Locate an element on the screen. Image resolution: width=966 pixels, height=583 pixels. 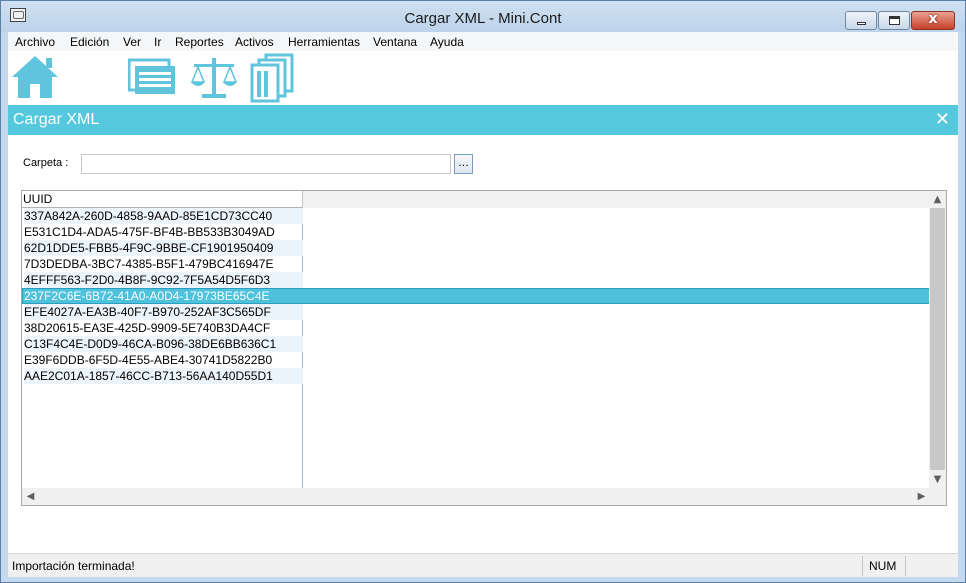
table-row: EFE4027A-EA3B-40F7-B970-252AF3C565DF is located at coordinates (476, 312).